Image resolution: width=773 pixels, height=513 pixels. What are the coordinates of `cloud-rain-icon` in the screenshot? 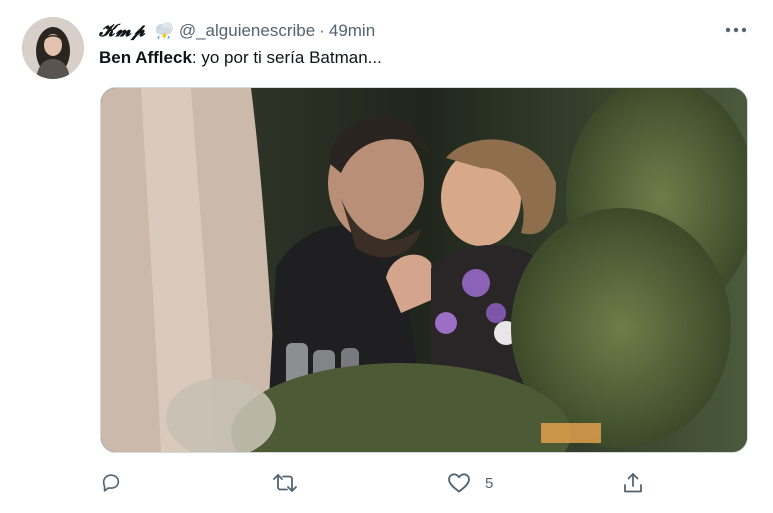 It's located at (164, 31).